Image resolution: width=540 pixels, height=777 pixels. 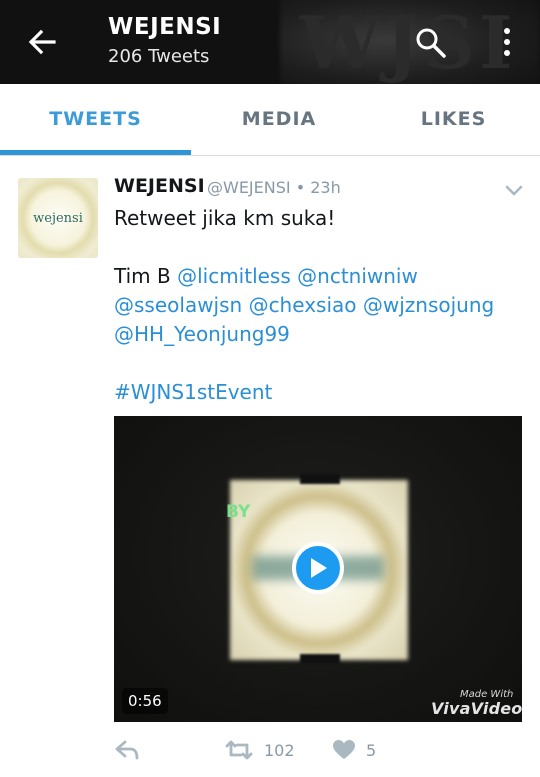 I want to click on tweet-author-name: WEJENSI, so click(x=159, y=186).